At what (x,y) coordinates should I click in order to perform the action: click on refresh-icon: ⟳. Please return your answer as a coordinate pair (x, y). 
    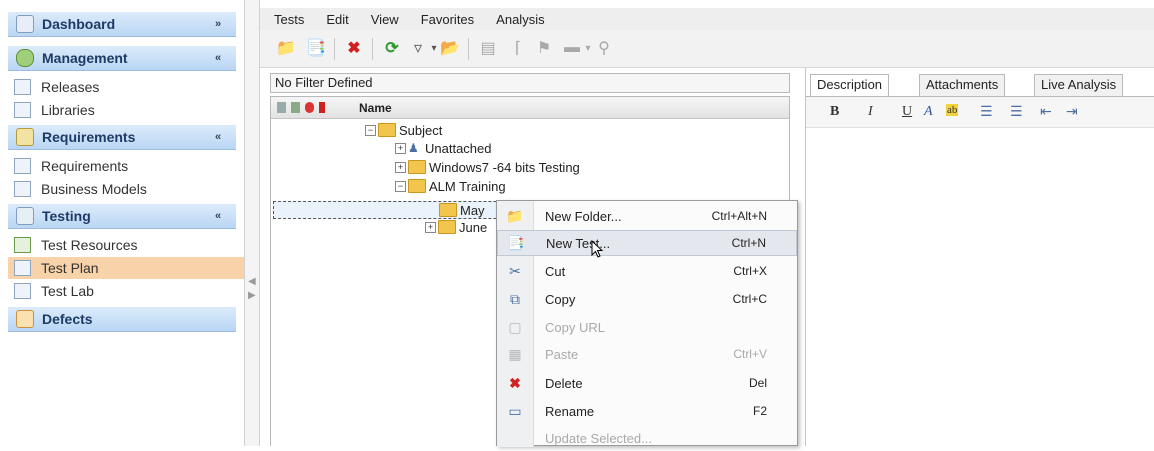
    Looking at the image, I should click on (392, 48).